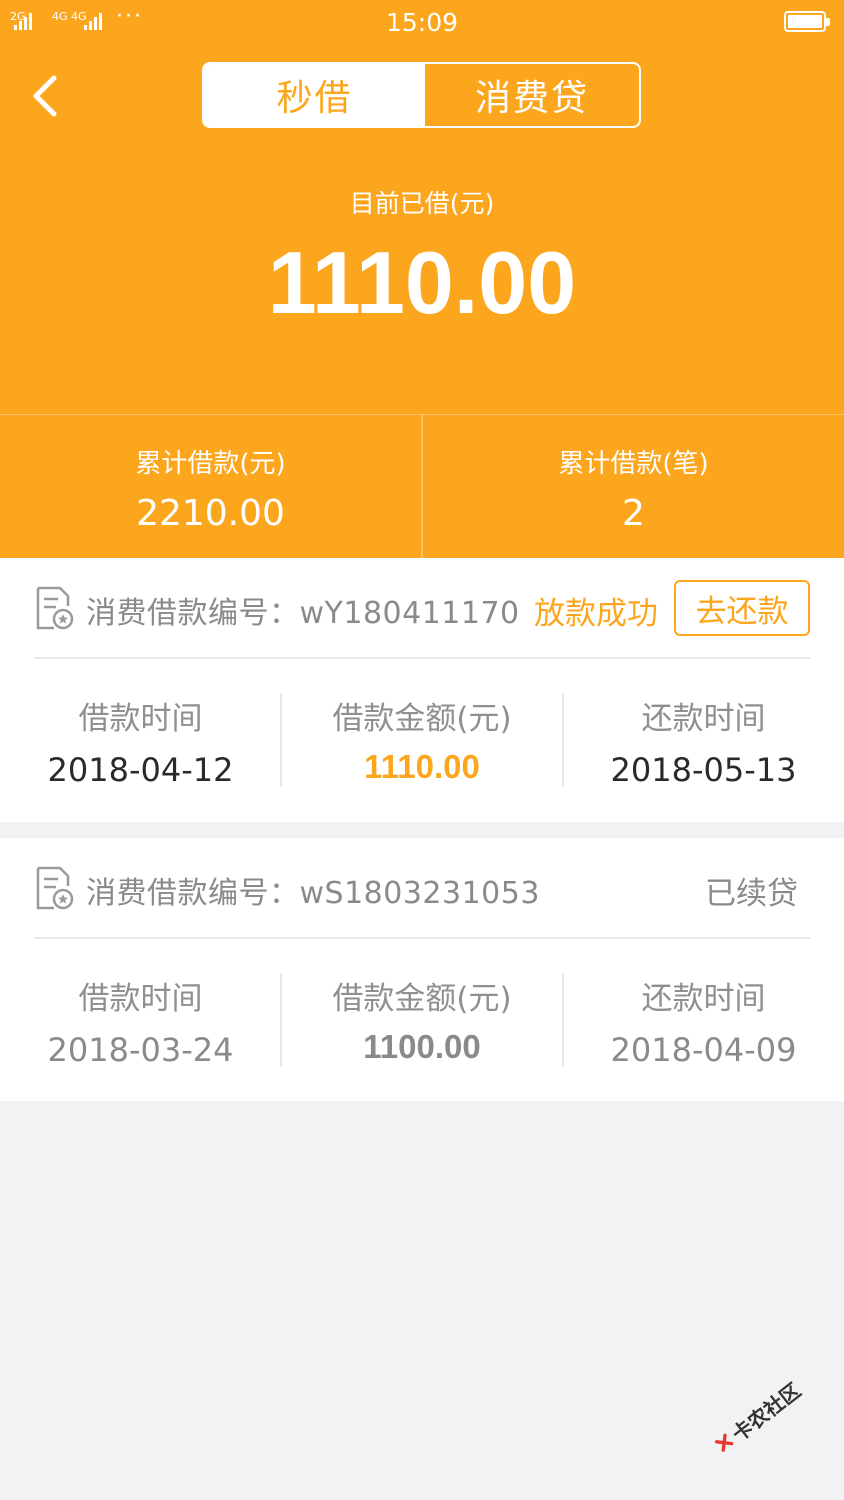  I want to click on loan-number: 消费借款编号：wY180411170, so click(303, 613).